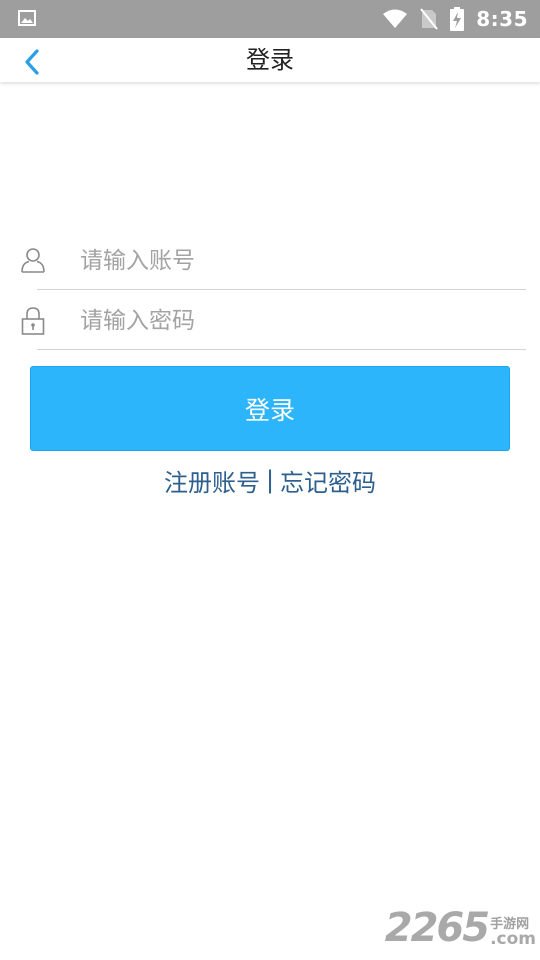 The width and height of the screenshot is (540, 960). What do you see at coordinates (395, 18) in the screenshot?
I see `wifi-icon` at bounding box center [395, 18].